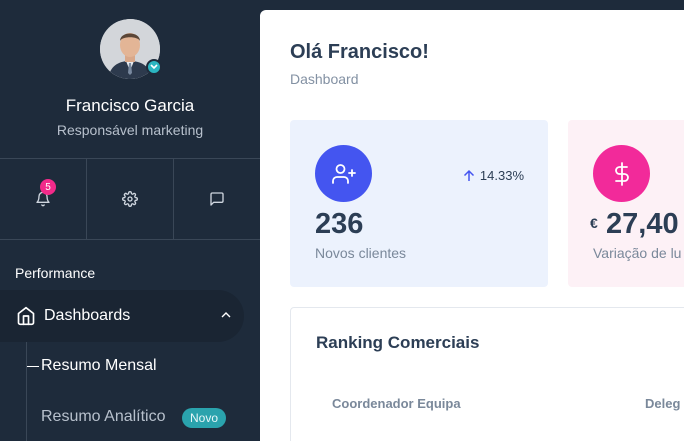  I want to click on notification-count-badge: 5, so click(48, 187).